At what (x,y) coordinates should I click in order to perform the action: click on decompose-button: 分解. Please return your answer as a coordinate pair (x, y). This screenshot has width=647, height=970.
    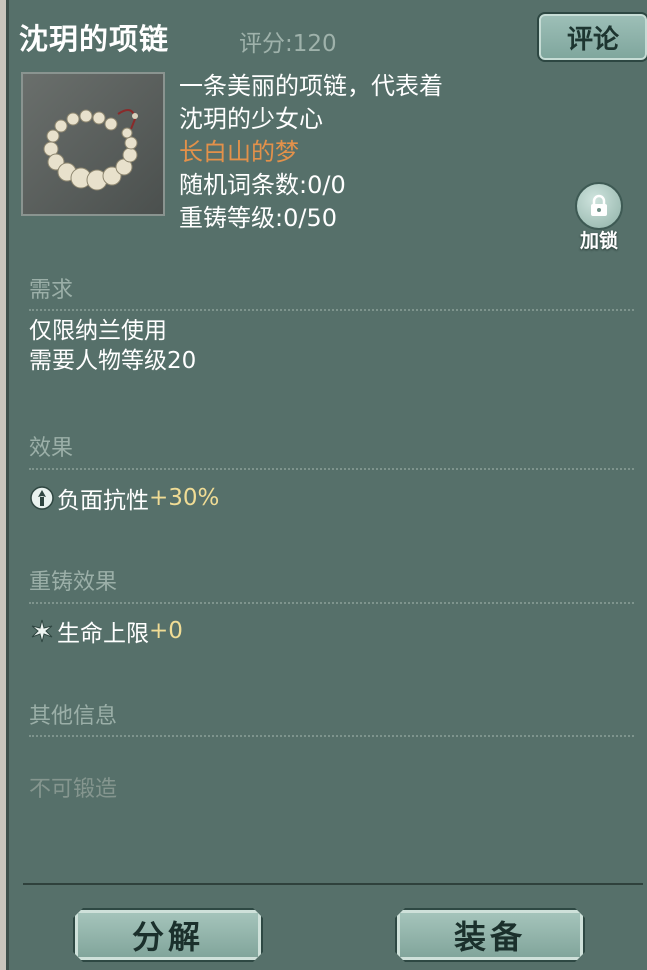
    Looking at the image, I should click on (168, 935).